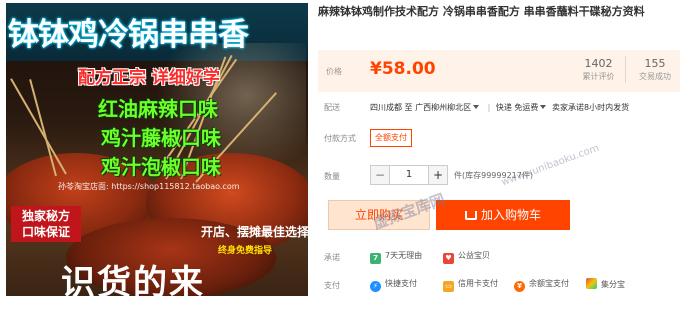 The width and height of the screenshot is (690, 317). Describe the element at coordinates (613, 284) in the screenshot. I see `pay-jifenbao-label: 集分宝` at that location.